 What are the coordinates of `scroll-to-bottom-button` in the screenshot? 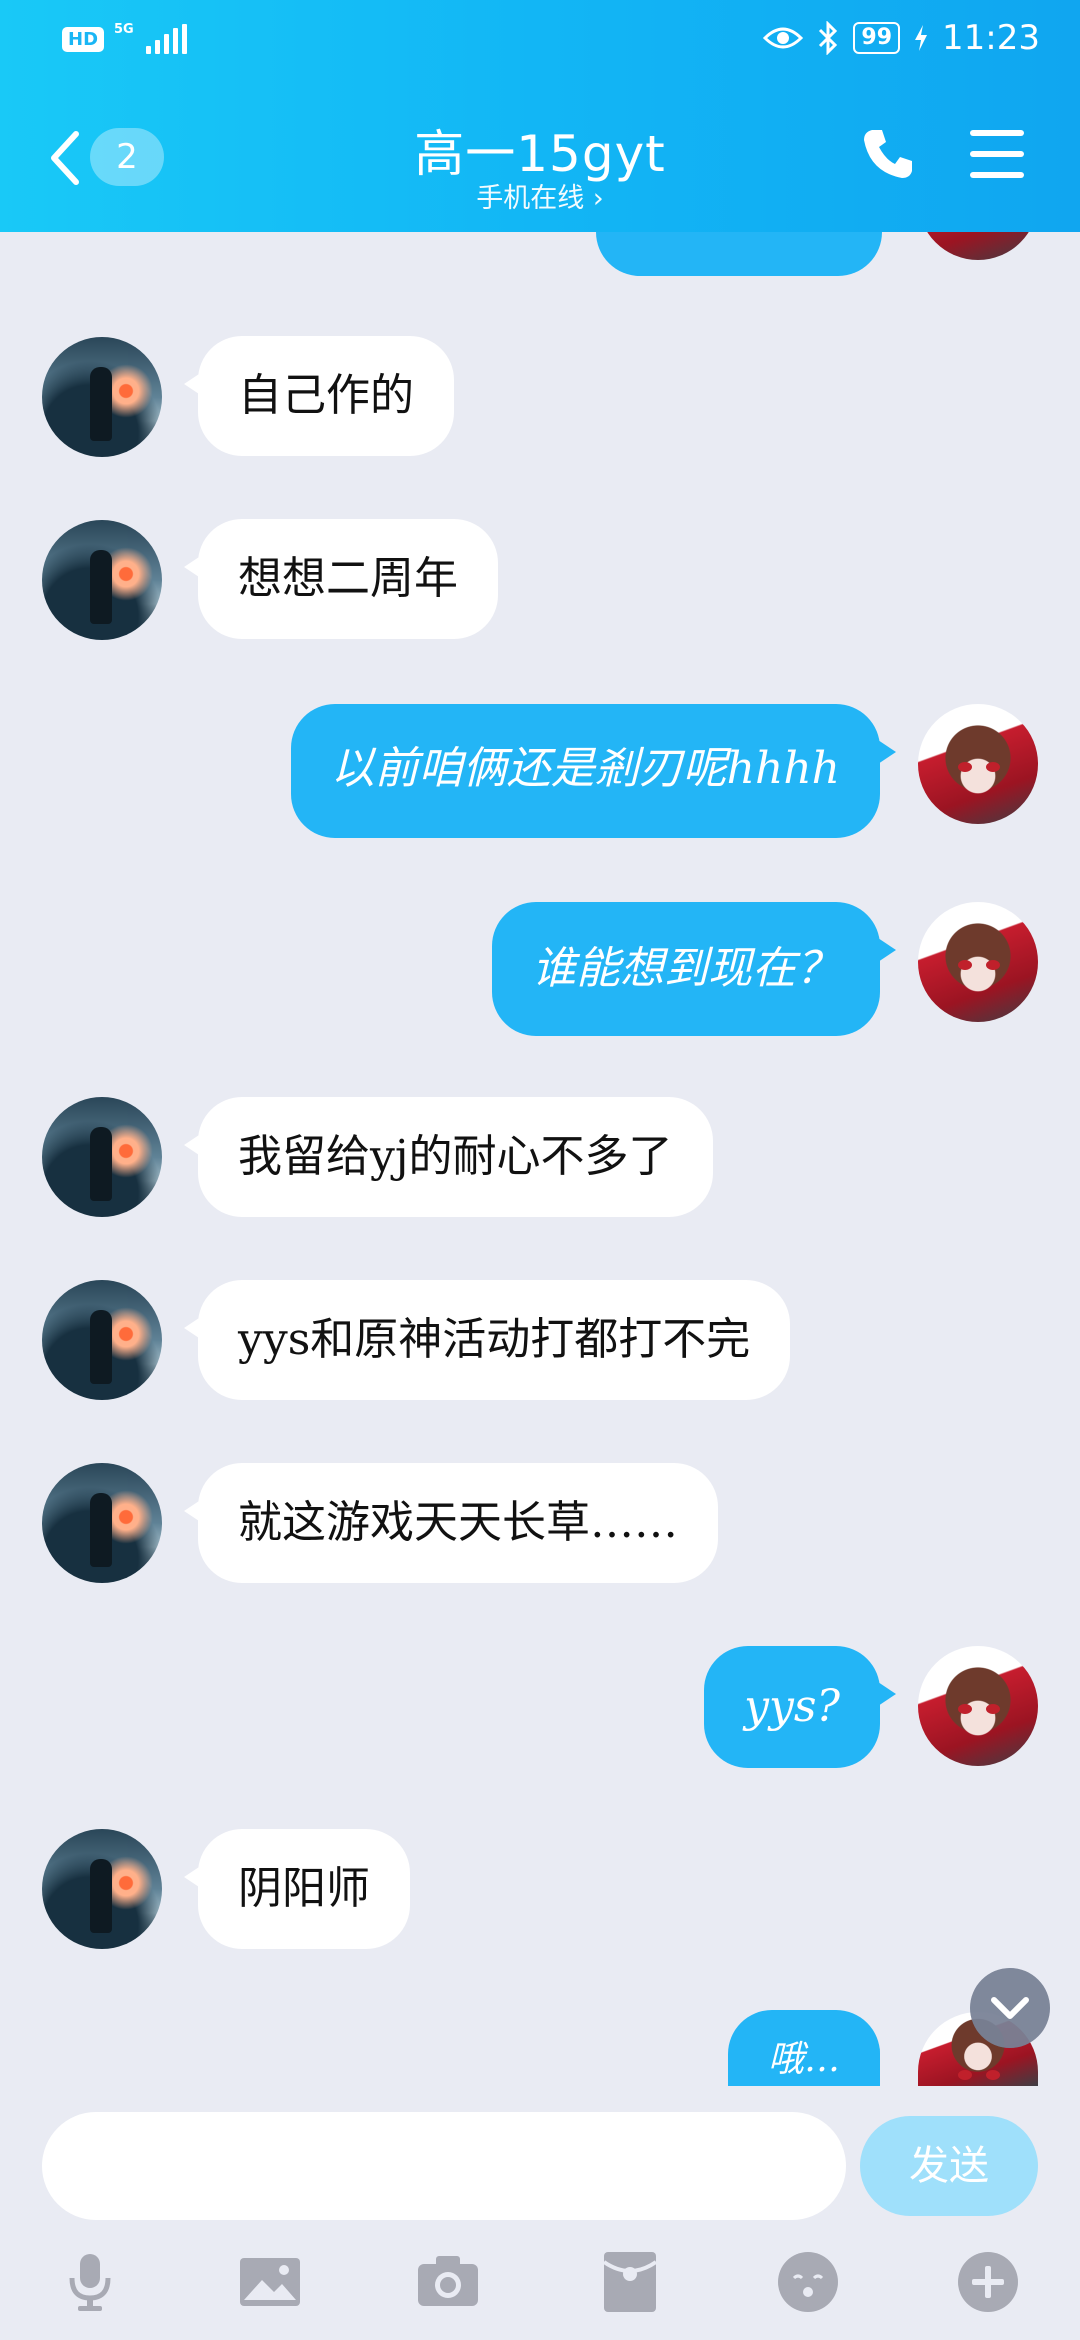 It's located at (1010, 2008).